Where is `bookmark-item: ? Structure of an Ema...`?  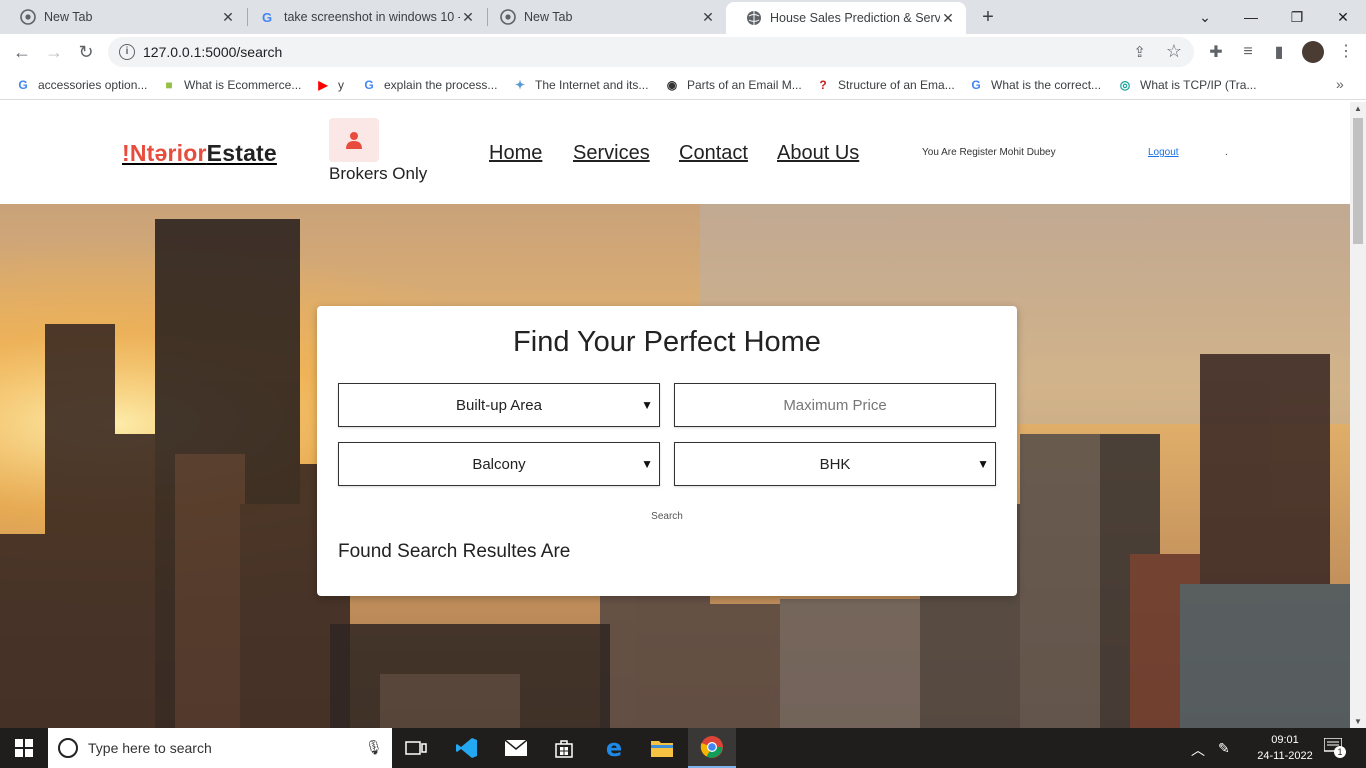
bookmark-item: ? Structure of an Ema... is located at coordinates (884, 85).